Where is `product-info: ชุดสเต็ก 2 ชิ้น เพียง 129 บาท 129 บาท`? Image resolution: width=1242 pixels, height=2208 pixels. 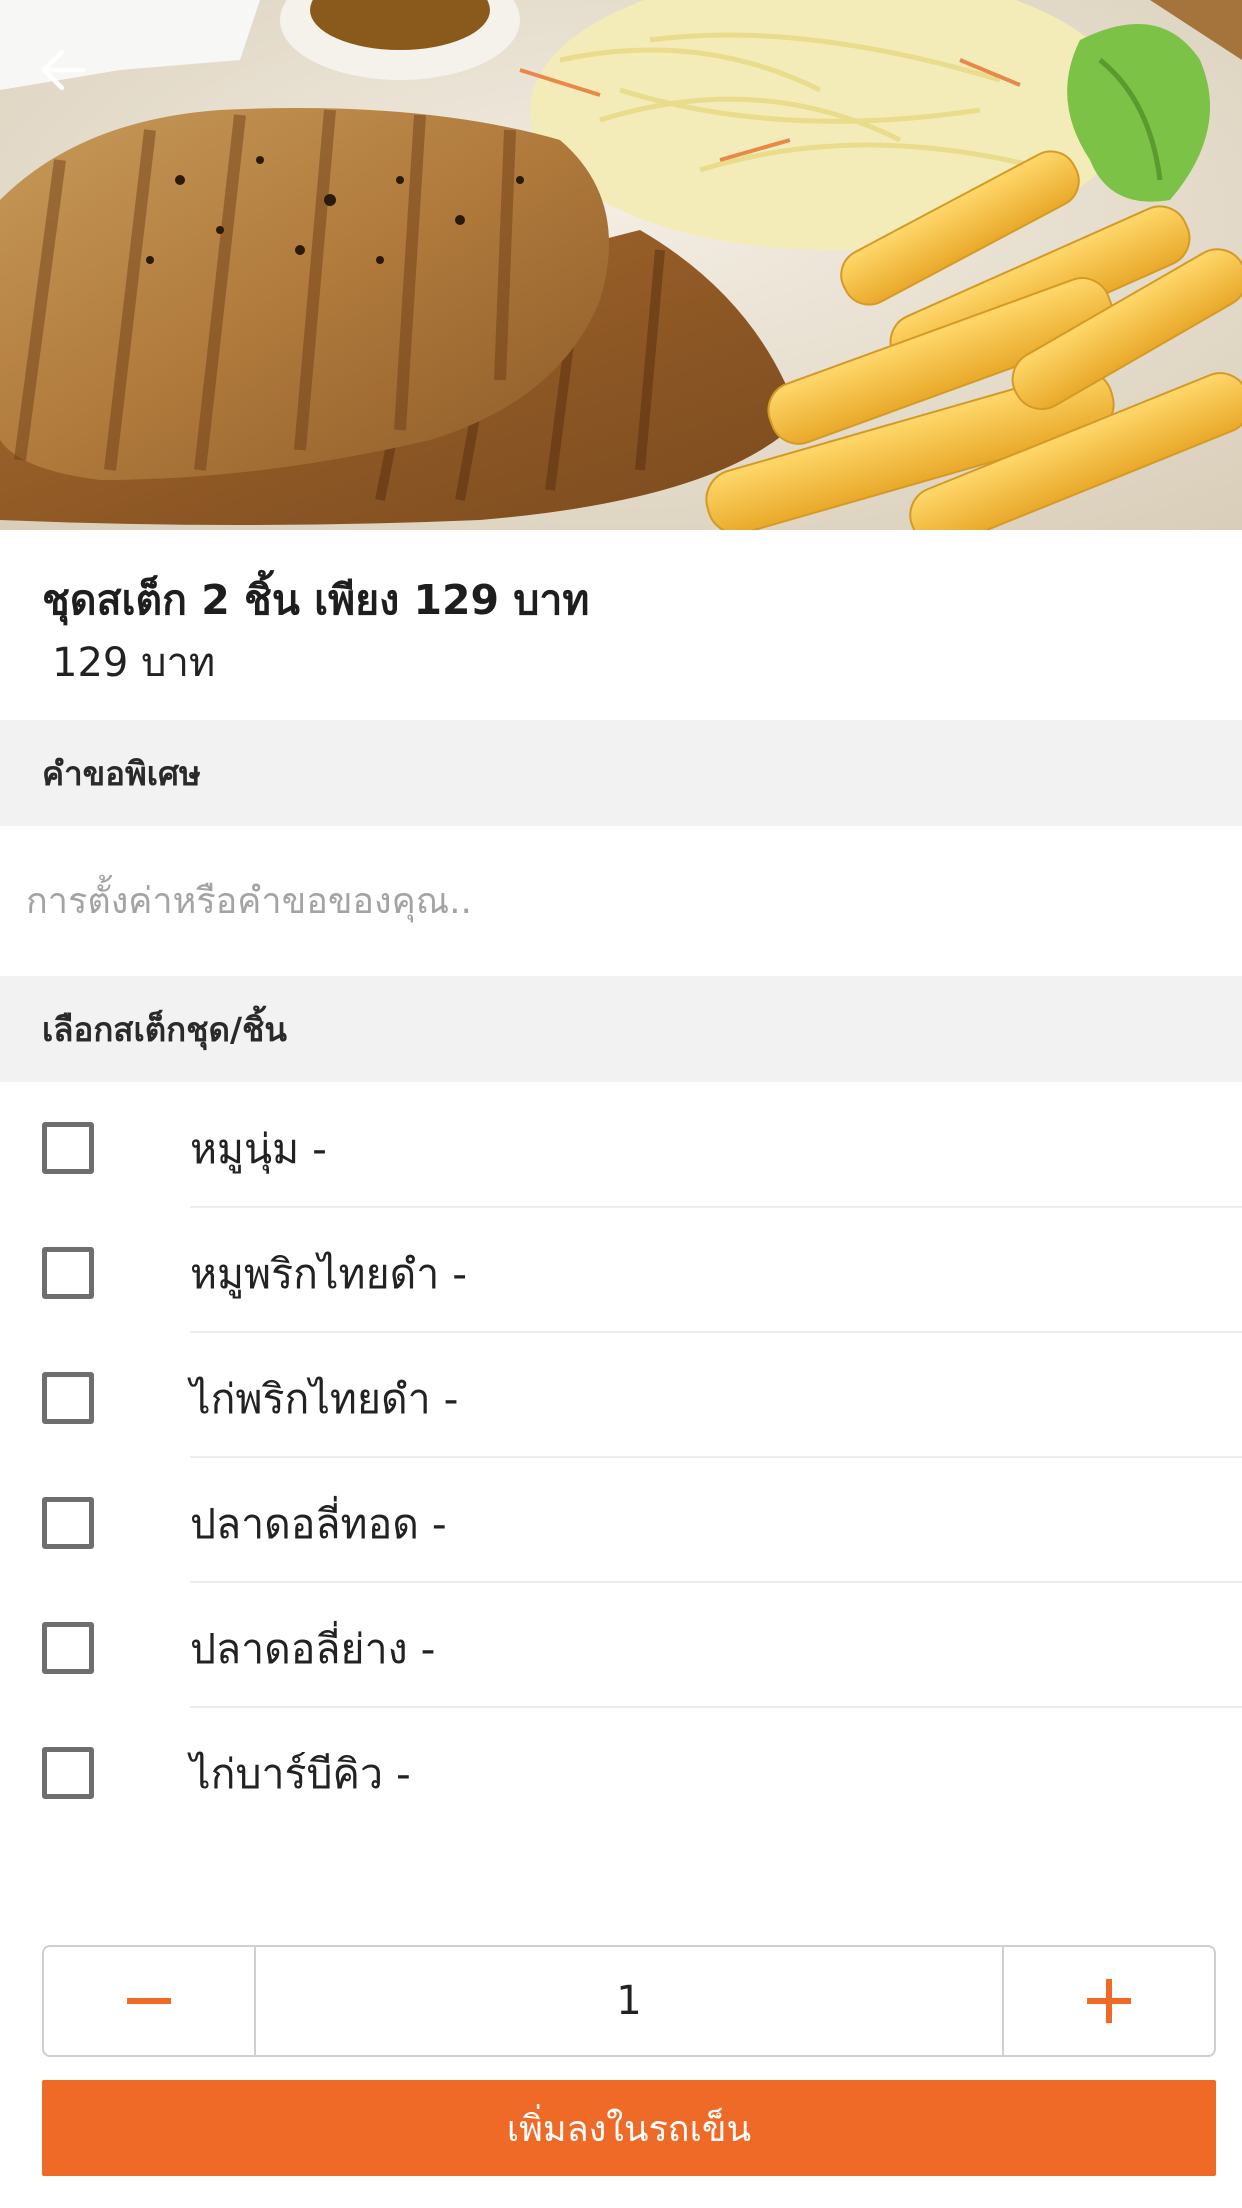
product-info: ชุดสเต็ก 2 ชิ้น เพียง 129 บาท 129 บาท is located at coordinates (621, 625).